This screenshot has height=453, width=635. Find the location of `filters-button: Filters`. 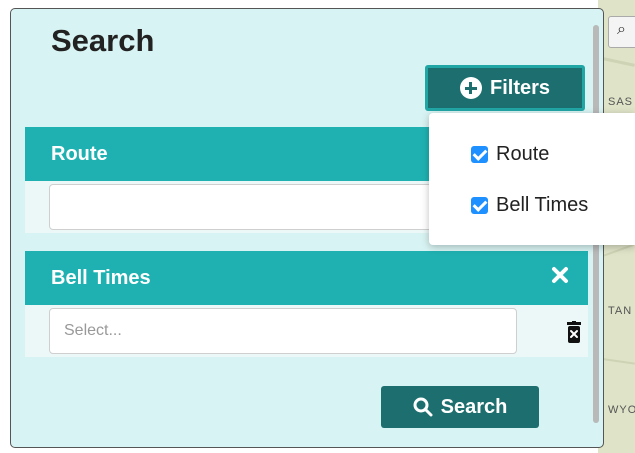

filters-button: Filters is located at coordinates (505, 88).